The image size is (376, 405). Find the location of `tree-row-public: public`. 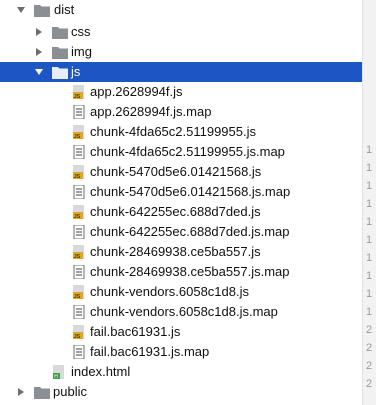

tree-row-public: public is located at coordinates (181, 392).